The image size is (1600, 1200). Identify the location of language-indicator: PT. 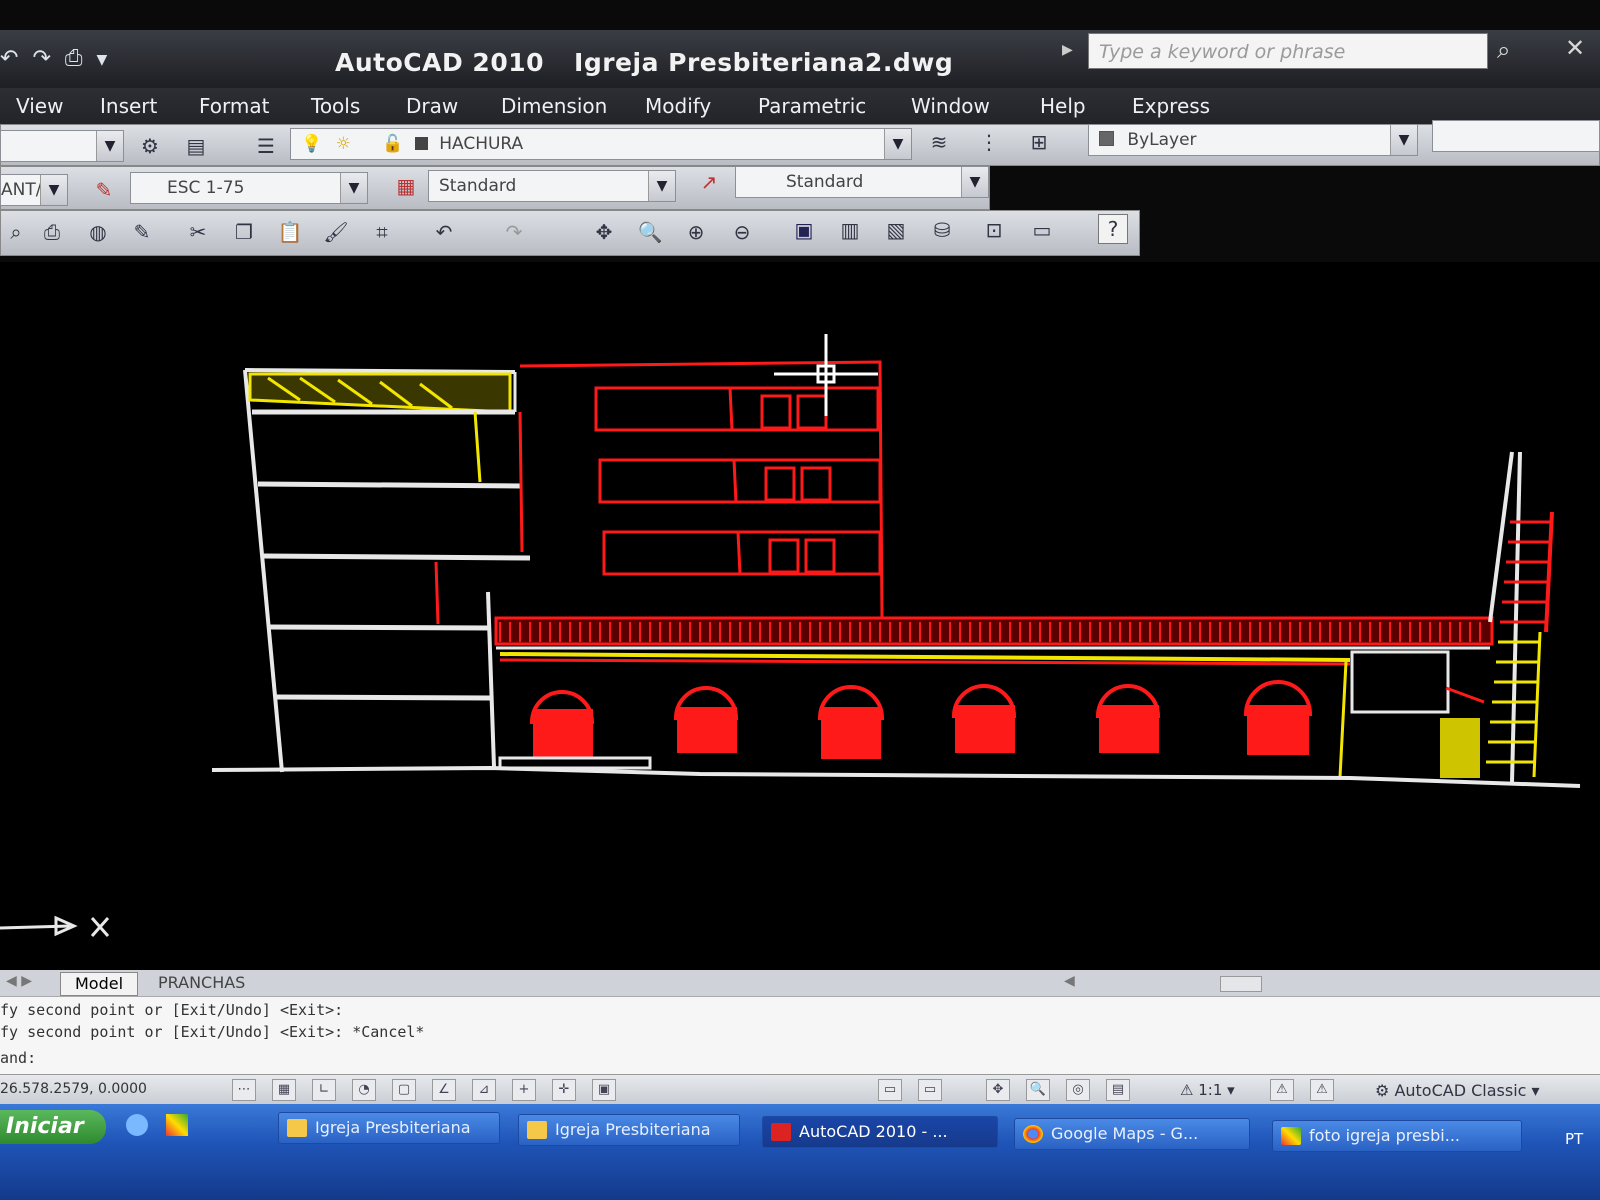
(1574, 1139).